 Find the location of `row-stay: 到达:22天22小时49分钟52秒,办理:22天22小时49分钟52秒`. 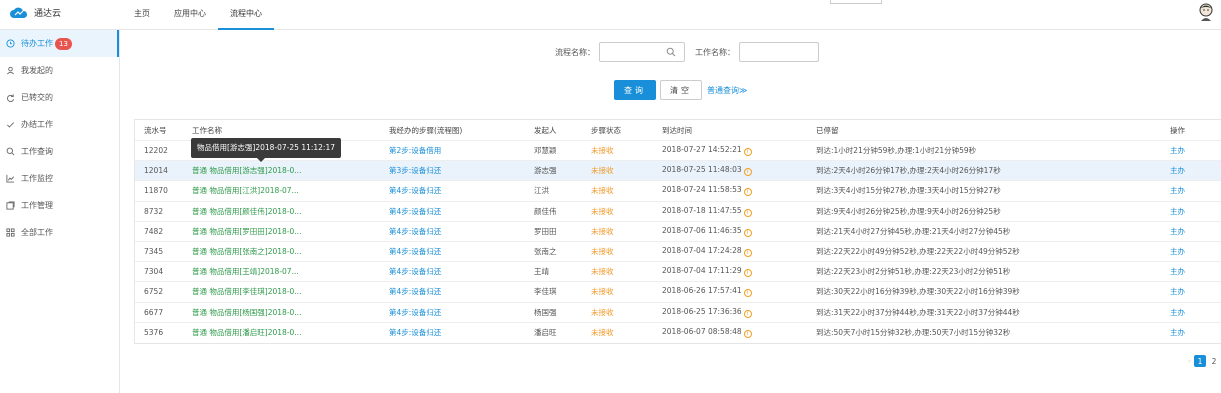

row-stay: 到达:22天22小时49分钟52秒,办理:22天22小时49分钟52秒 is located at coordinates (918, 252).